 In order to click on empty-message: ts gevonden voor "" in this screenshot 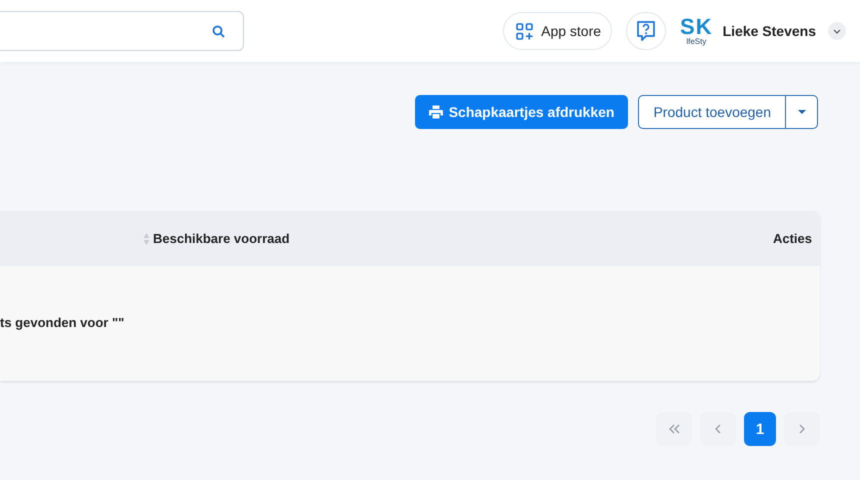, I will do `click(62, 322)`.